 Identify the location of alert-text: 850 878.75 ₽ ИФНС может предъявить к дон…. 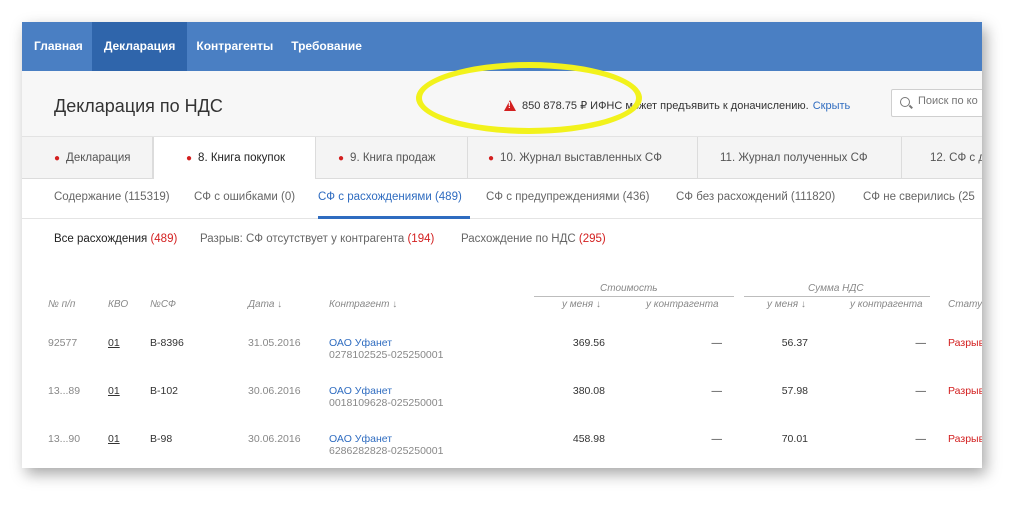
(665, 106).